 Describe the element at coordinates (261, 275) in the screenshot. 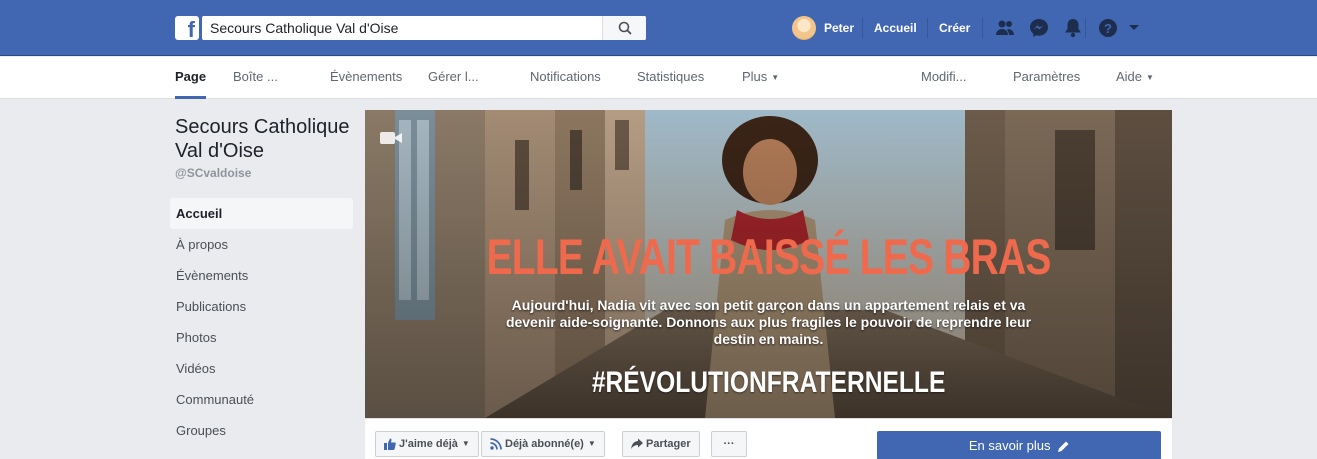

I see `sidebar-item-events: Évènements` at that location.